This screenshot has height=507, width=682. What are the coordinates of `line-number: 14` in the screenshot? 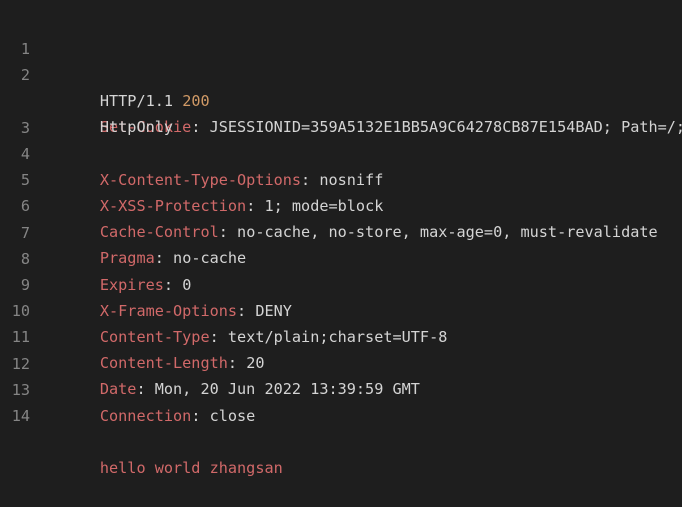 It's located at (20, 416).